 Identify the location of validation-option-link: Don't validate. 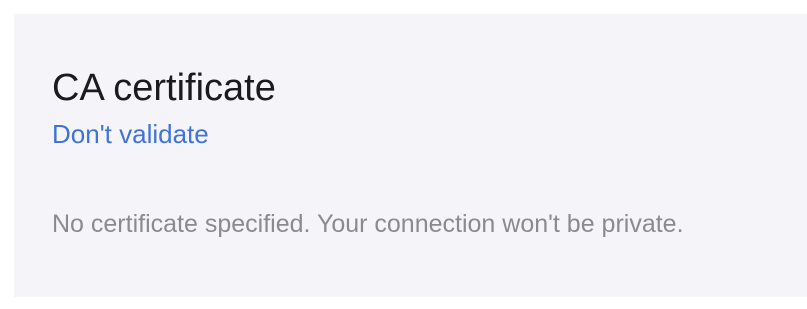
(130, 134).